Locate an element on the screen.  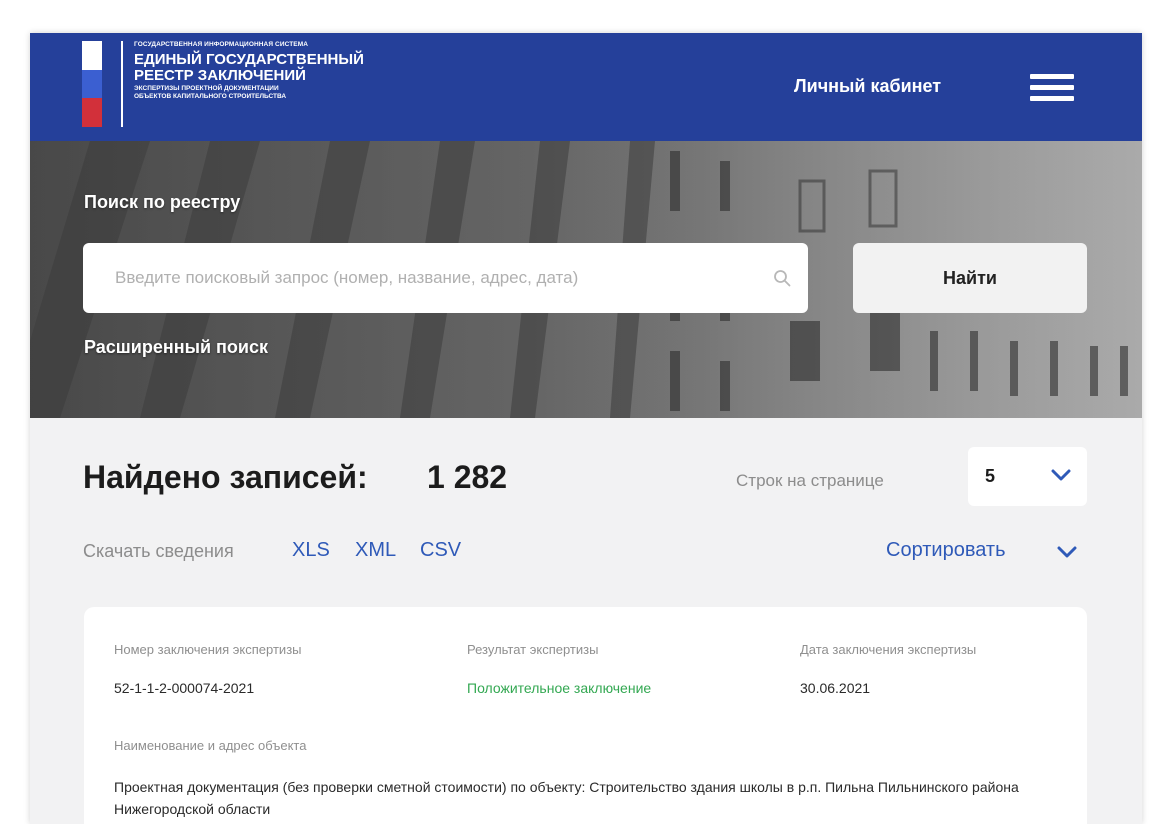
results-count-value: 1 282 is located at coordinates (467, 477).